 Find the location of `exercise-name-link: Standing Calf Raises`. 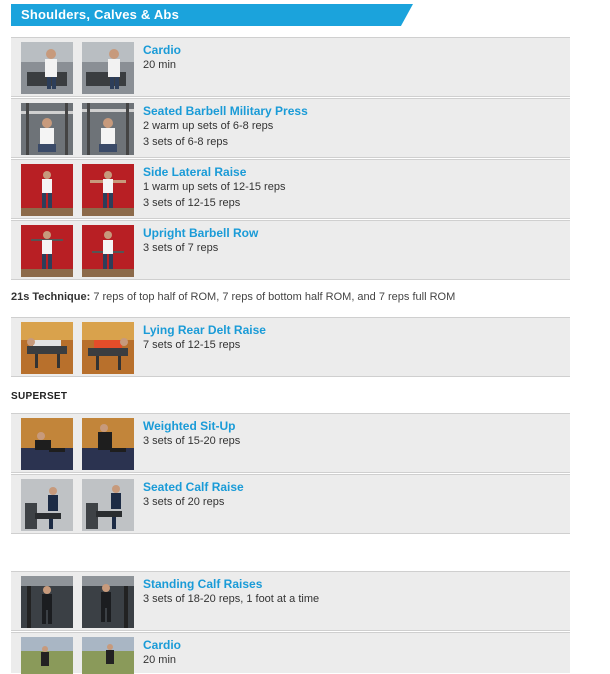

exercise-name-link: Standing Calf Raises is located at coordinates (202, 584).